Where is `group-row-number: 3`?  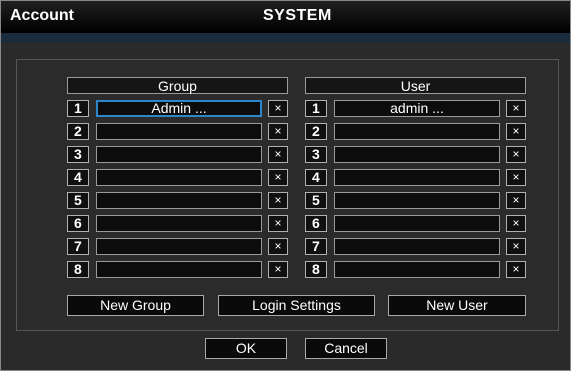
group-row-number: 3 is located at coordinates (78, 154).